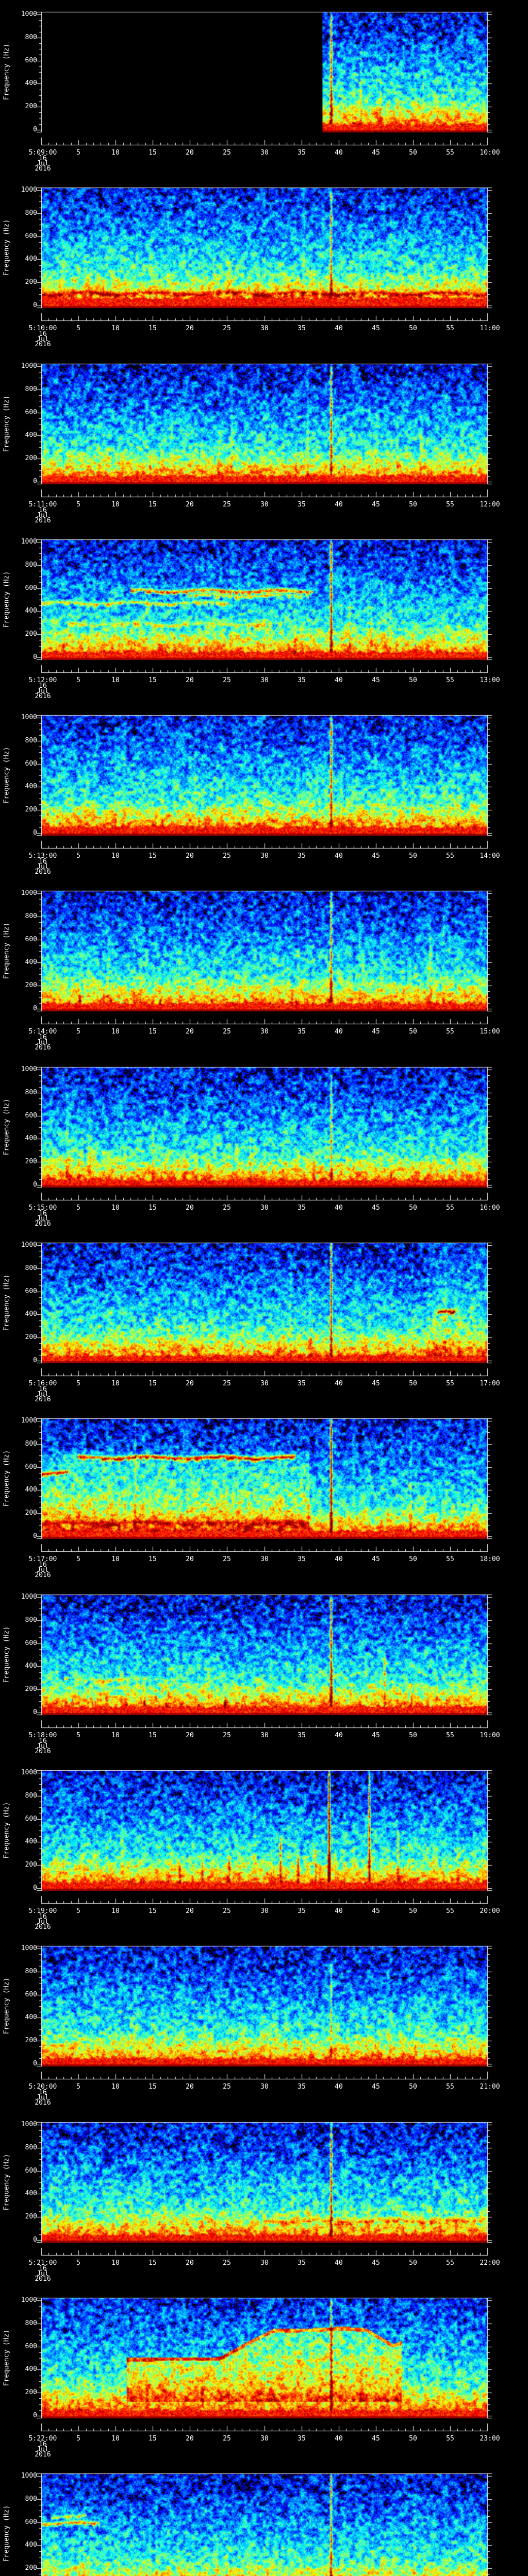  What do you see at coordinates (490, 1383) in the screenshot?
I see `panel-end-time: 17:00` at bounding box center [490, 1383].